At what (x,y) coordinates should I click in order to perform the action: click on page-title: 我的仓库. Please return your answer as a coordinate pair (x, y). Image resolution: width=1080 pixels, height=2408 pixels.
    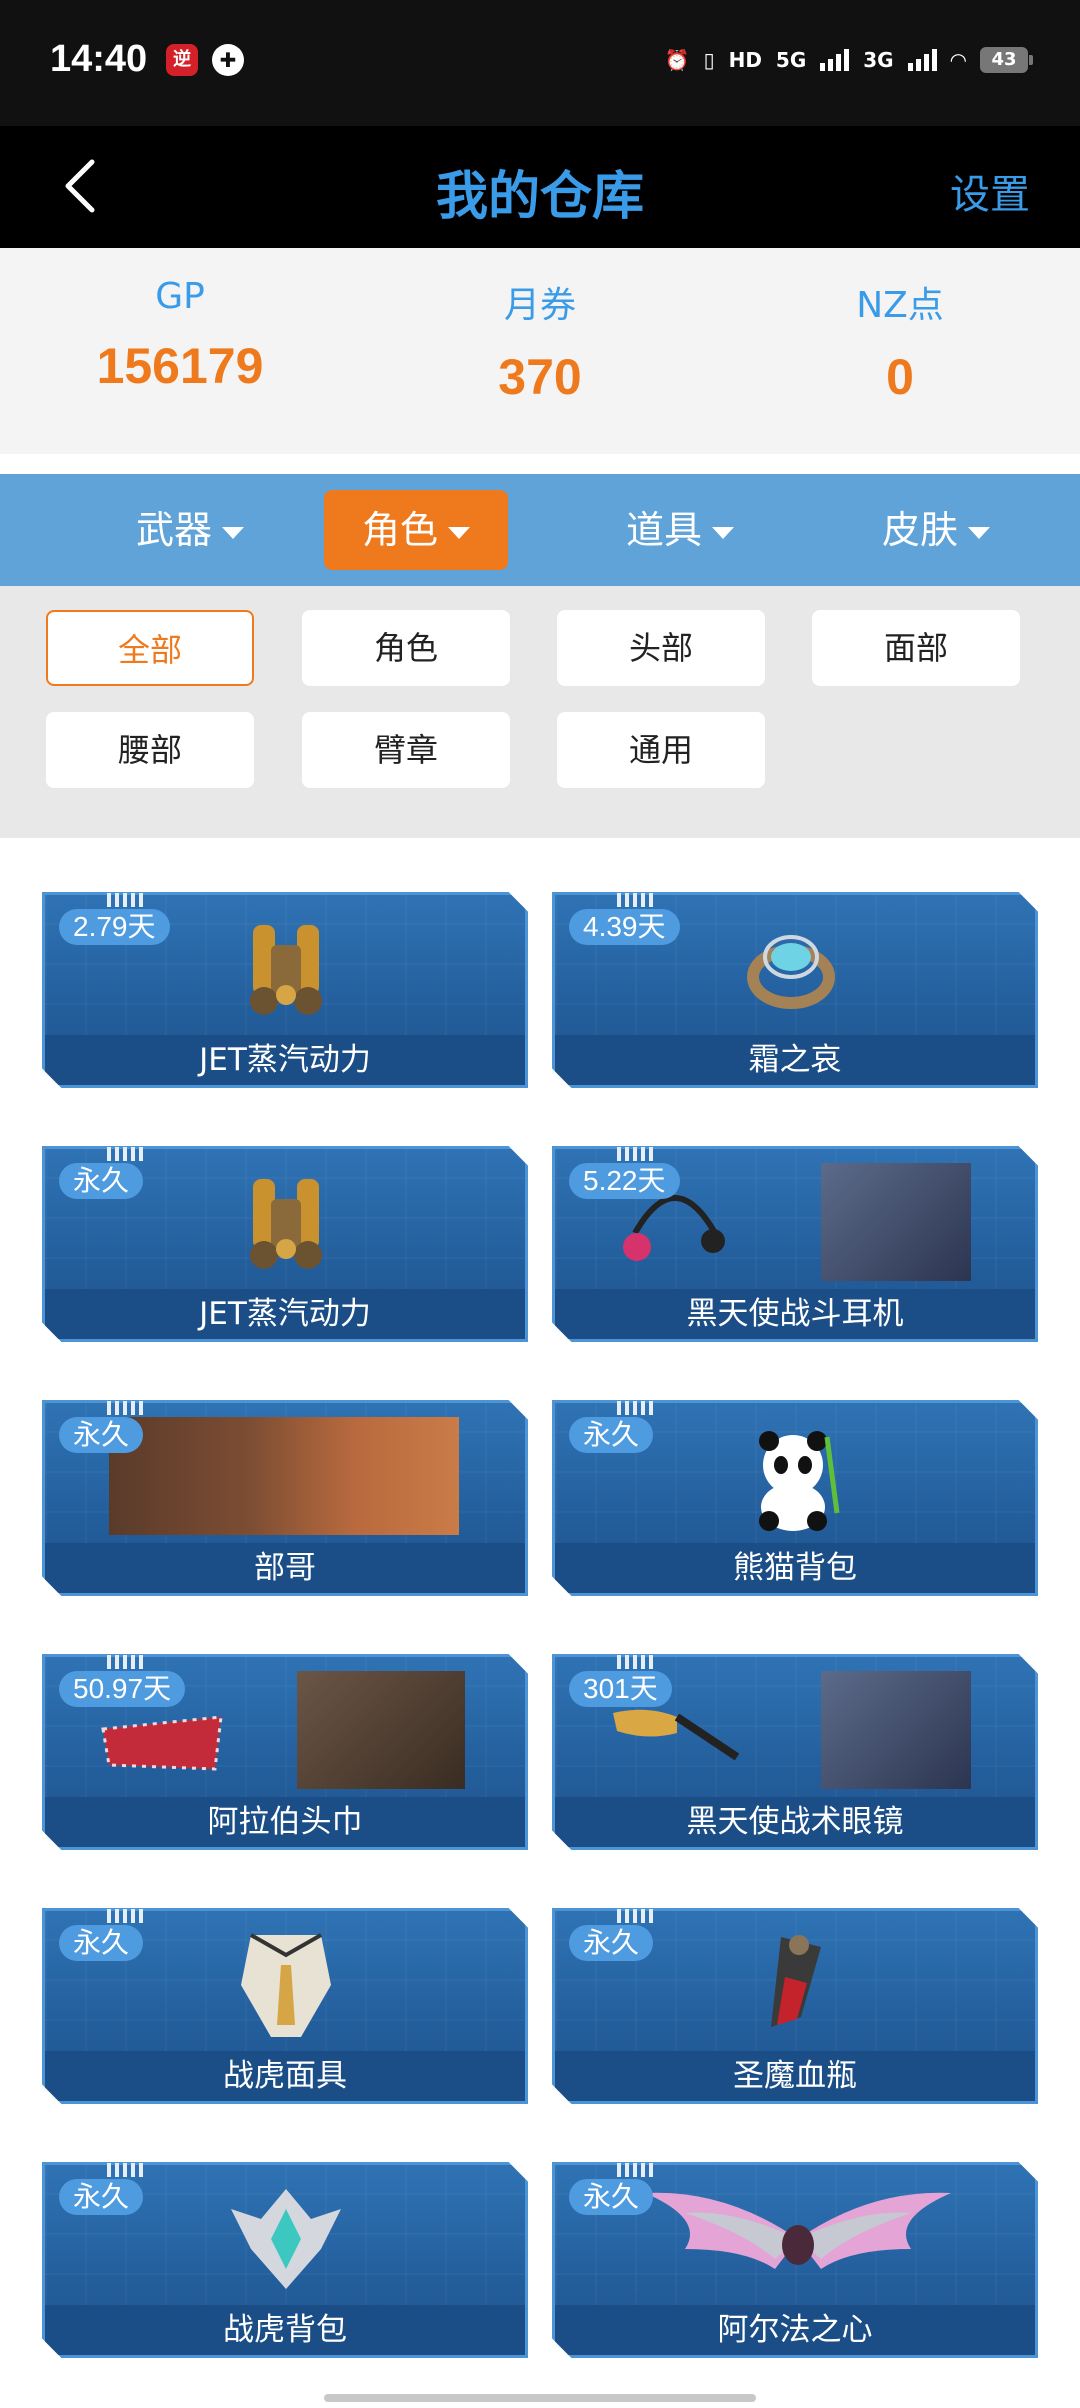
    Looking at the image, I should click on (539, 197).